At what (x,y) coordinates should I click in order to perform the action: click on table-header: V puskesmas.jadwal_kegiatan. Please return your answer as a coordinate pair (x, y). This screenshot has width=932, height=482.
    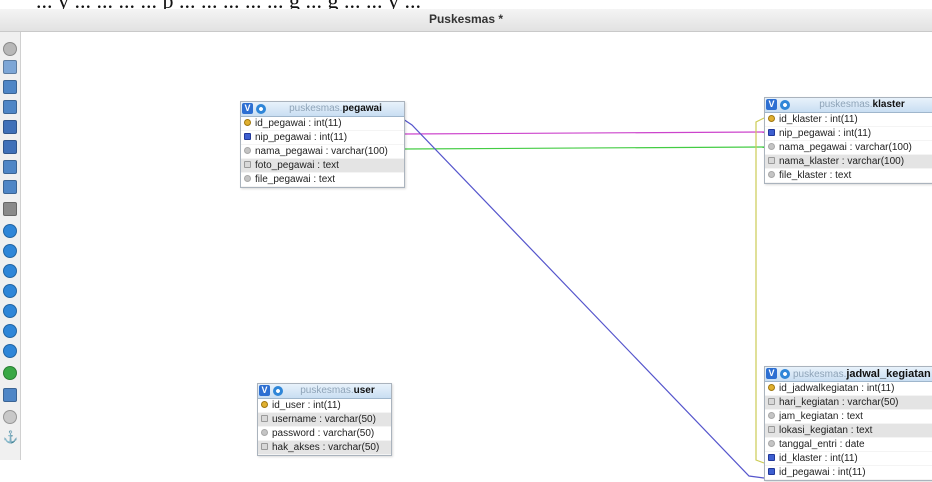
    Looking at the image, I should click on (848, 374).